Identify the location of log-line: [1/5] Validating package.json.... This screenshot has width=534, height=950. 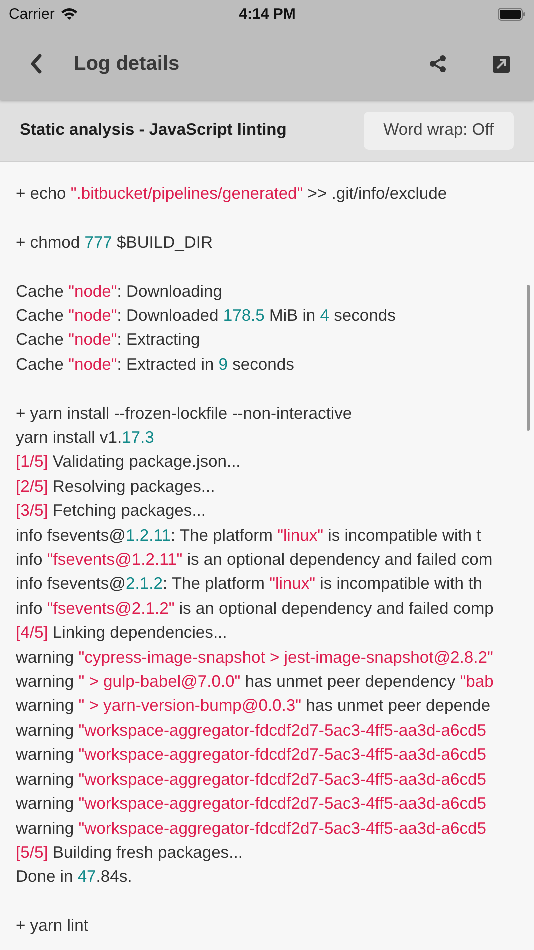
(129, 462).